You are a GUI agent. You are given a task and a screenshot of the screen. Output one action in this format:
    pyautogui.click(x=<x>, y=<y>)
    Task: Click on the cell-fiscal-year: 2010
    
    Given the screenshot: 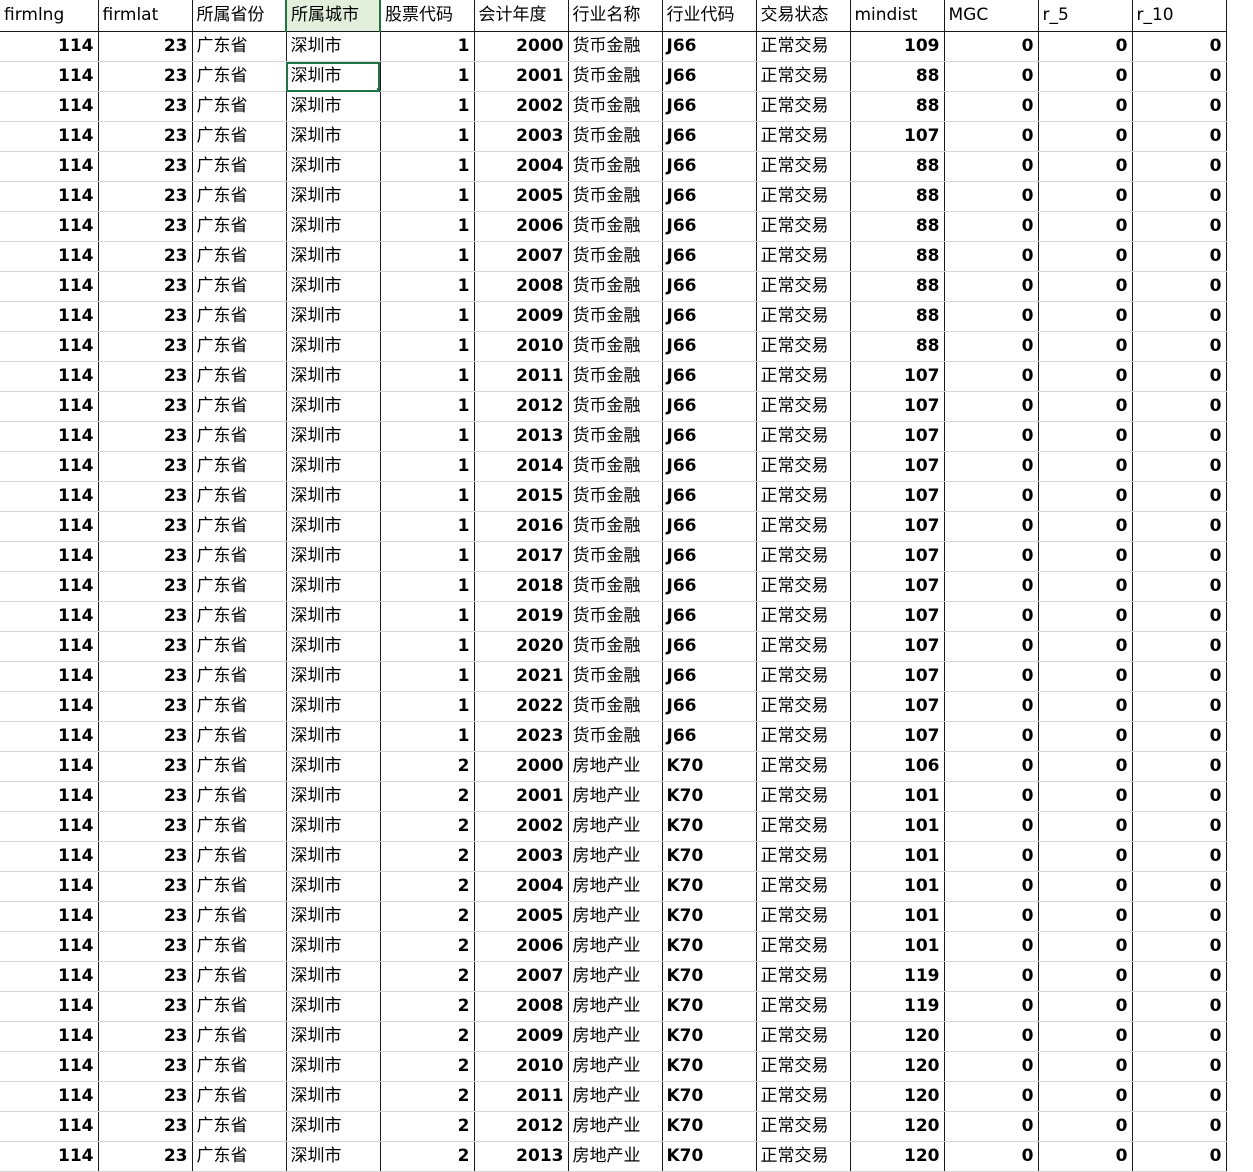 What is the action you would take?
    pyautogui.click(x=521, y=1066)
    